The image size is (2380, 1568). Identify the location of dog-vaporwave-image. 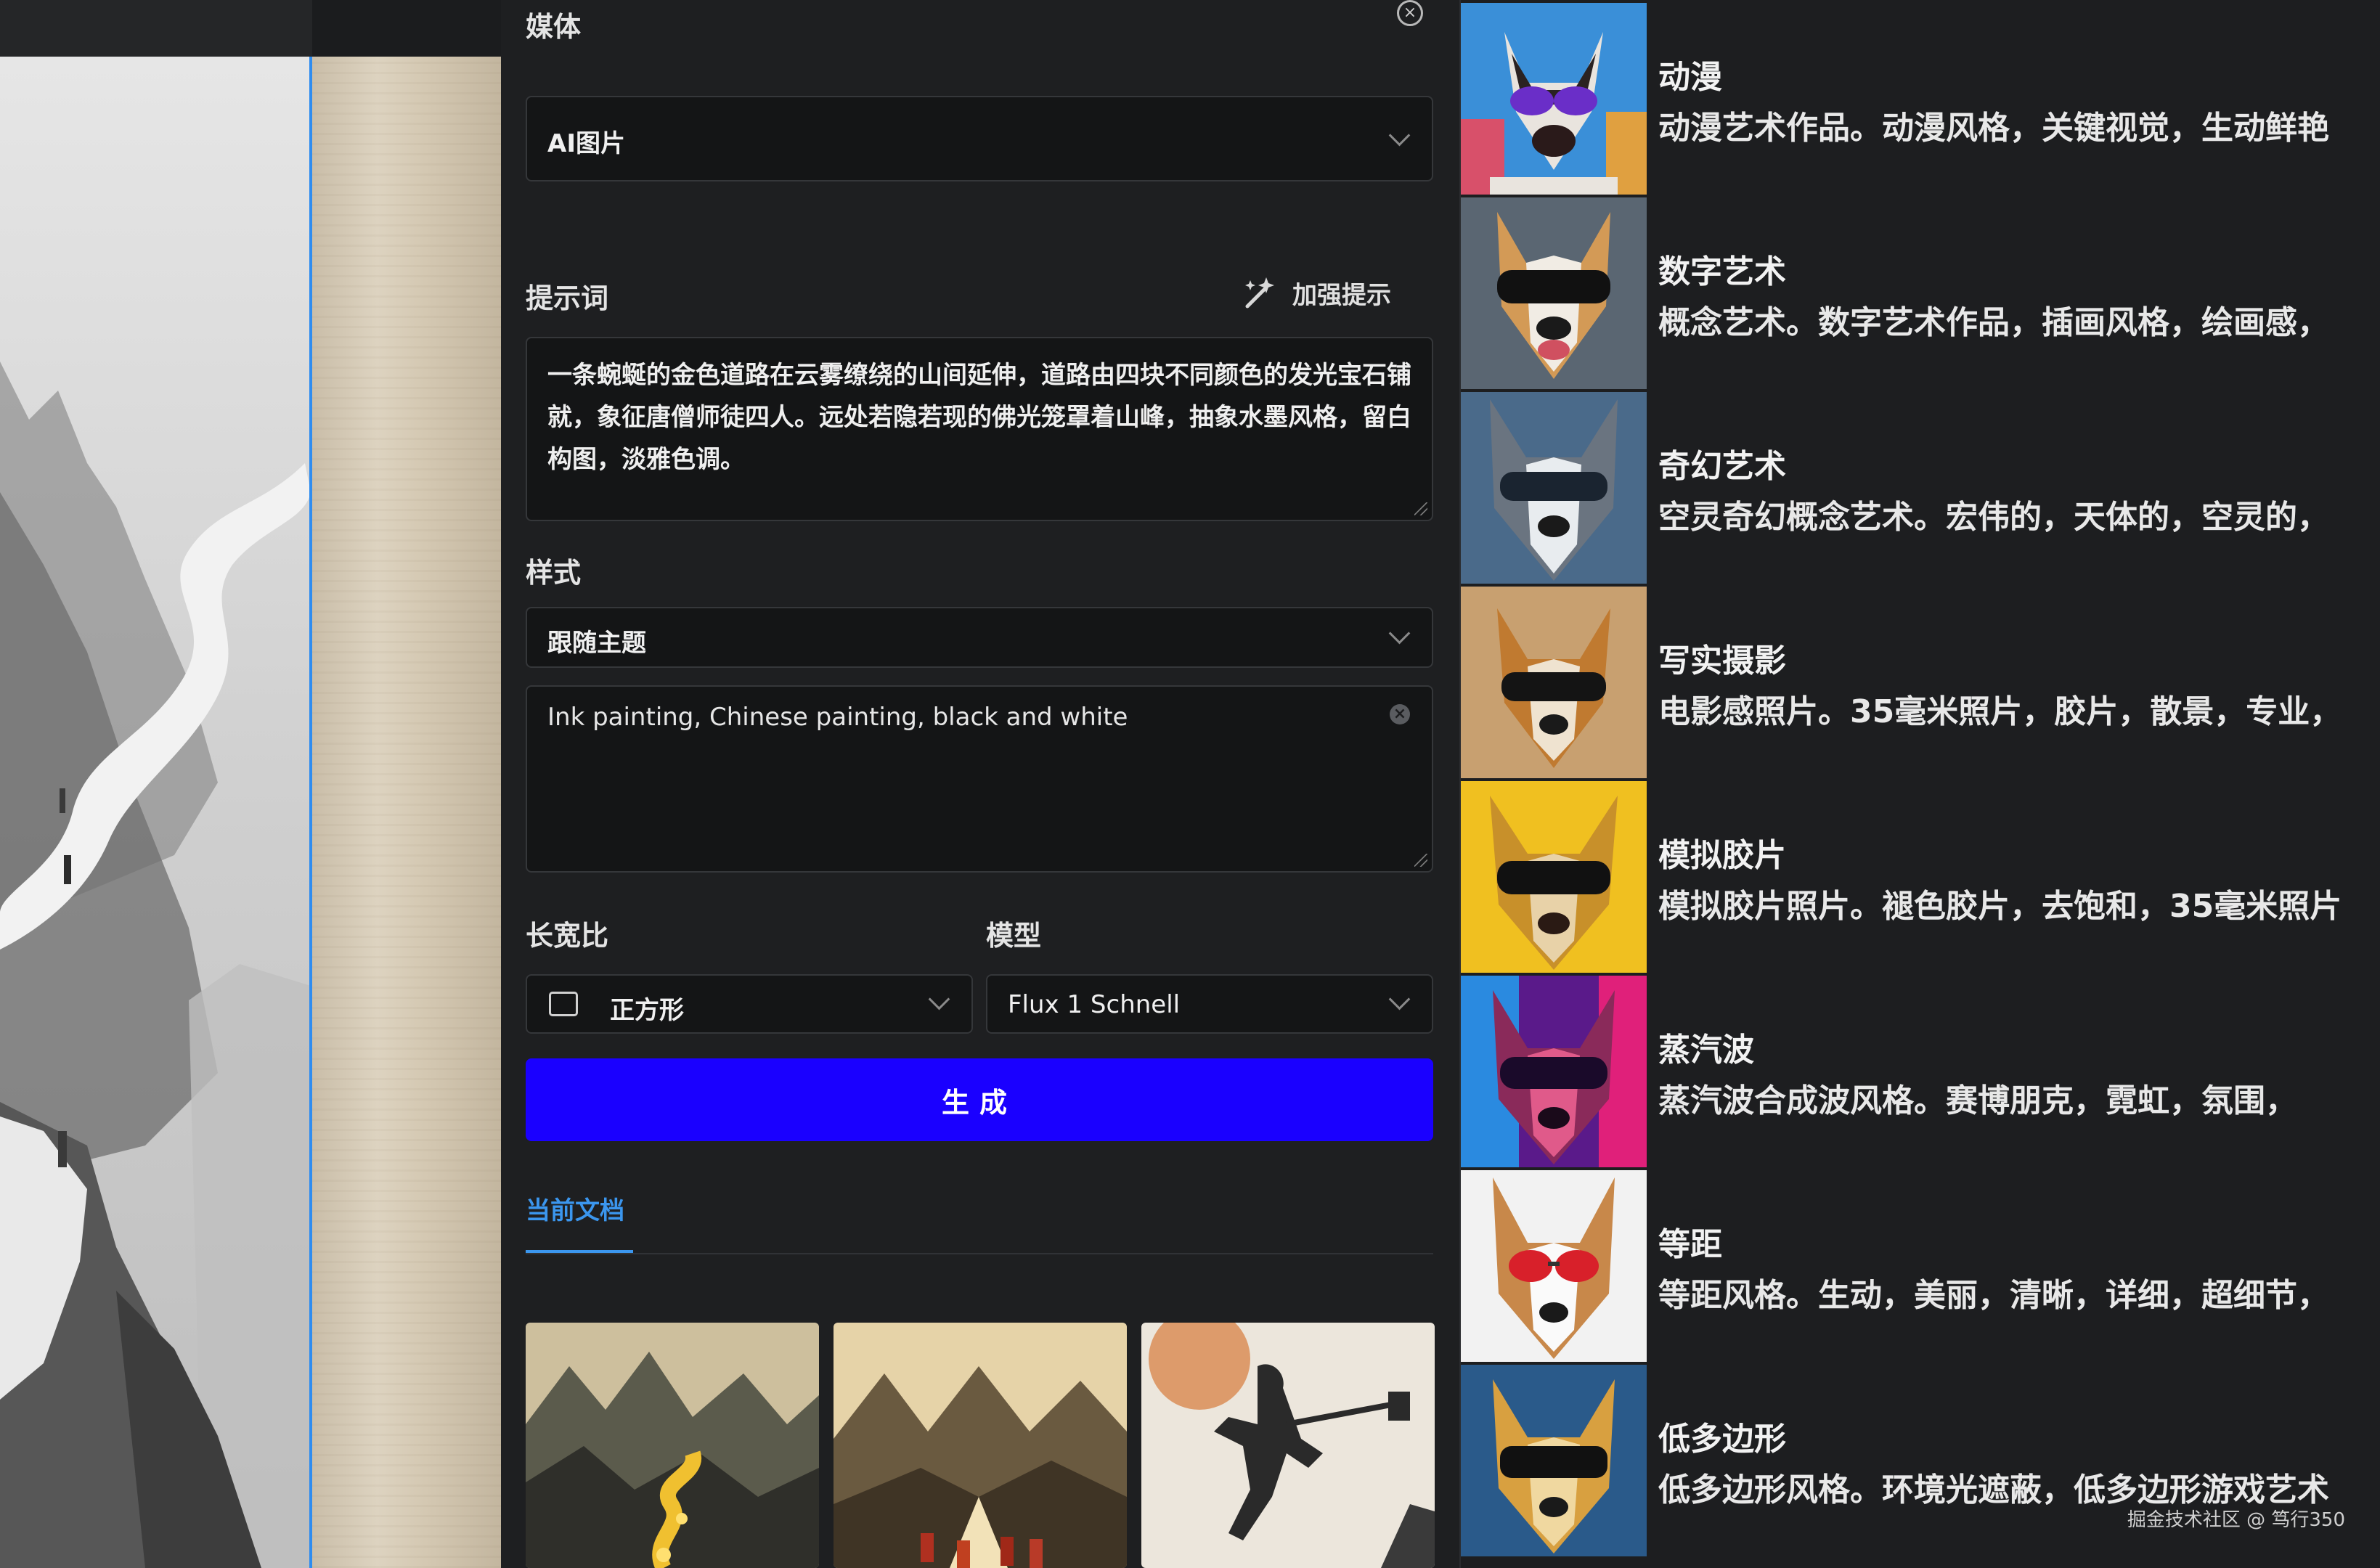
(1554, 1071).